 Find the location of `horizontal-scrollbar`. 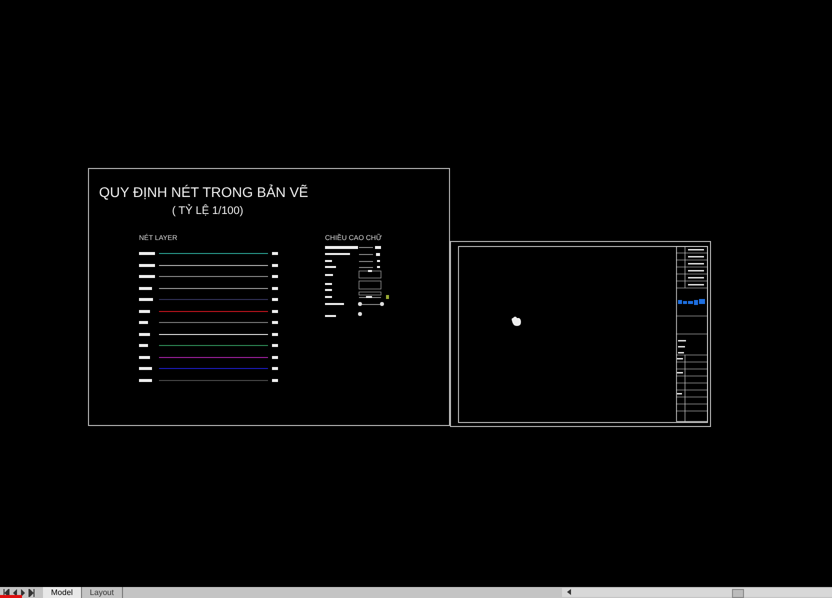

horizontal-scrollbar is located at coordinates (697, 592).